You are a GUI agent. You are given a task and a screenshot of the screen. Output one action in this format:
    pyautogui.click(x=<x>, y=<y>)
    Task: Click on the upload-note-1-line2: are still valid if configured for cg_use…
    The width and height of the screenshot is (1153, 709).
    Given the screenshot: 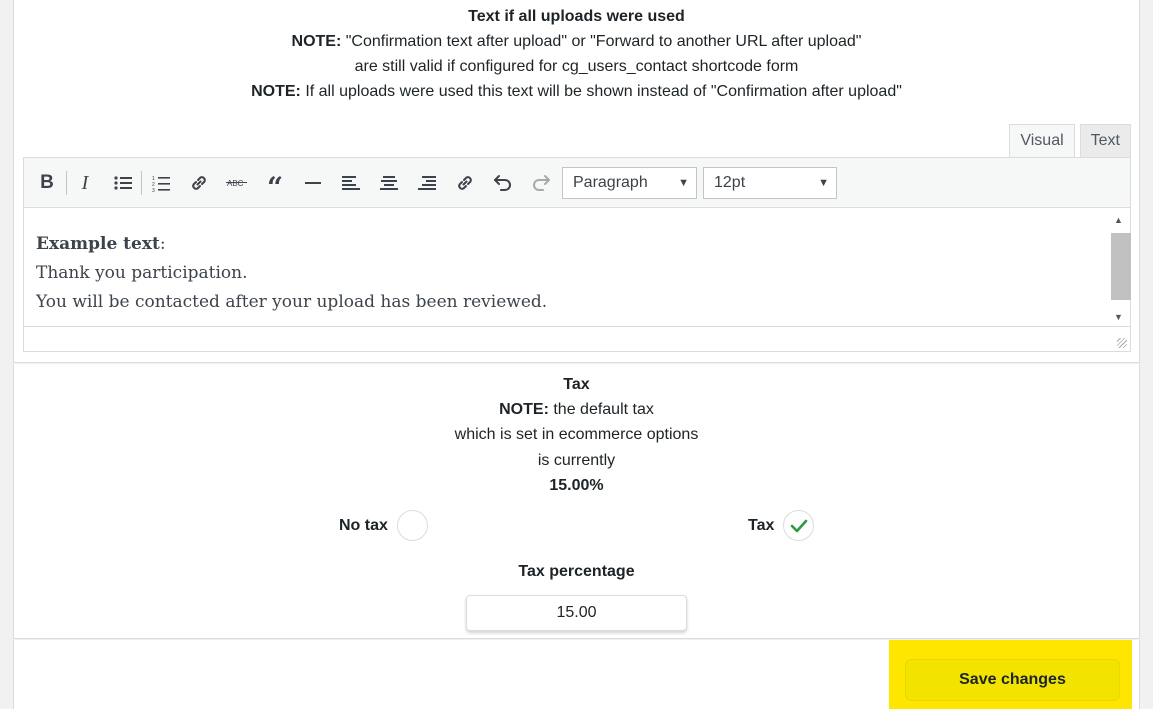 What is the action you would take?
    pyautogui.click(x=576, y=66)
    